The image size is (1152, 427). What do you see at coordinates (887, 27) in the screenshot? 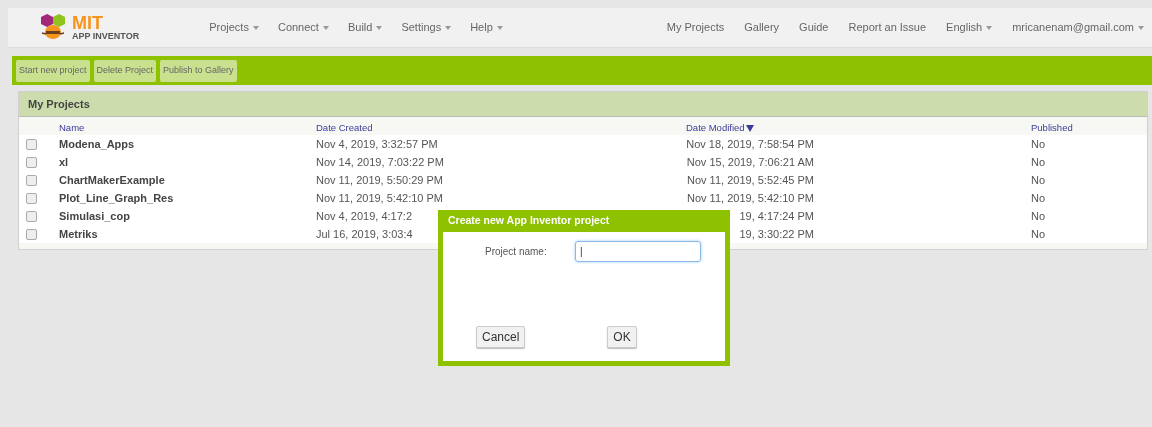
I see `nav-link: Report an Issue` at bounding box center [887, 27].